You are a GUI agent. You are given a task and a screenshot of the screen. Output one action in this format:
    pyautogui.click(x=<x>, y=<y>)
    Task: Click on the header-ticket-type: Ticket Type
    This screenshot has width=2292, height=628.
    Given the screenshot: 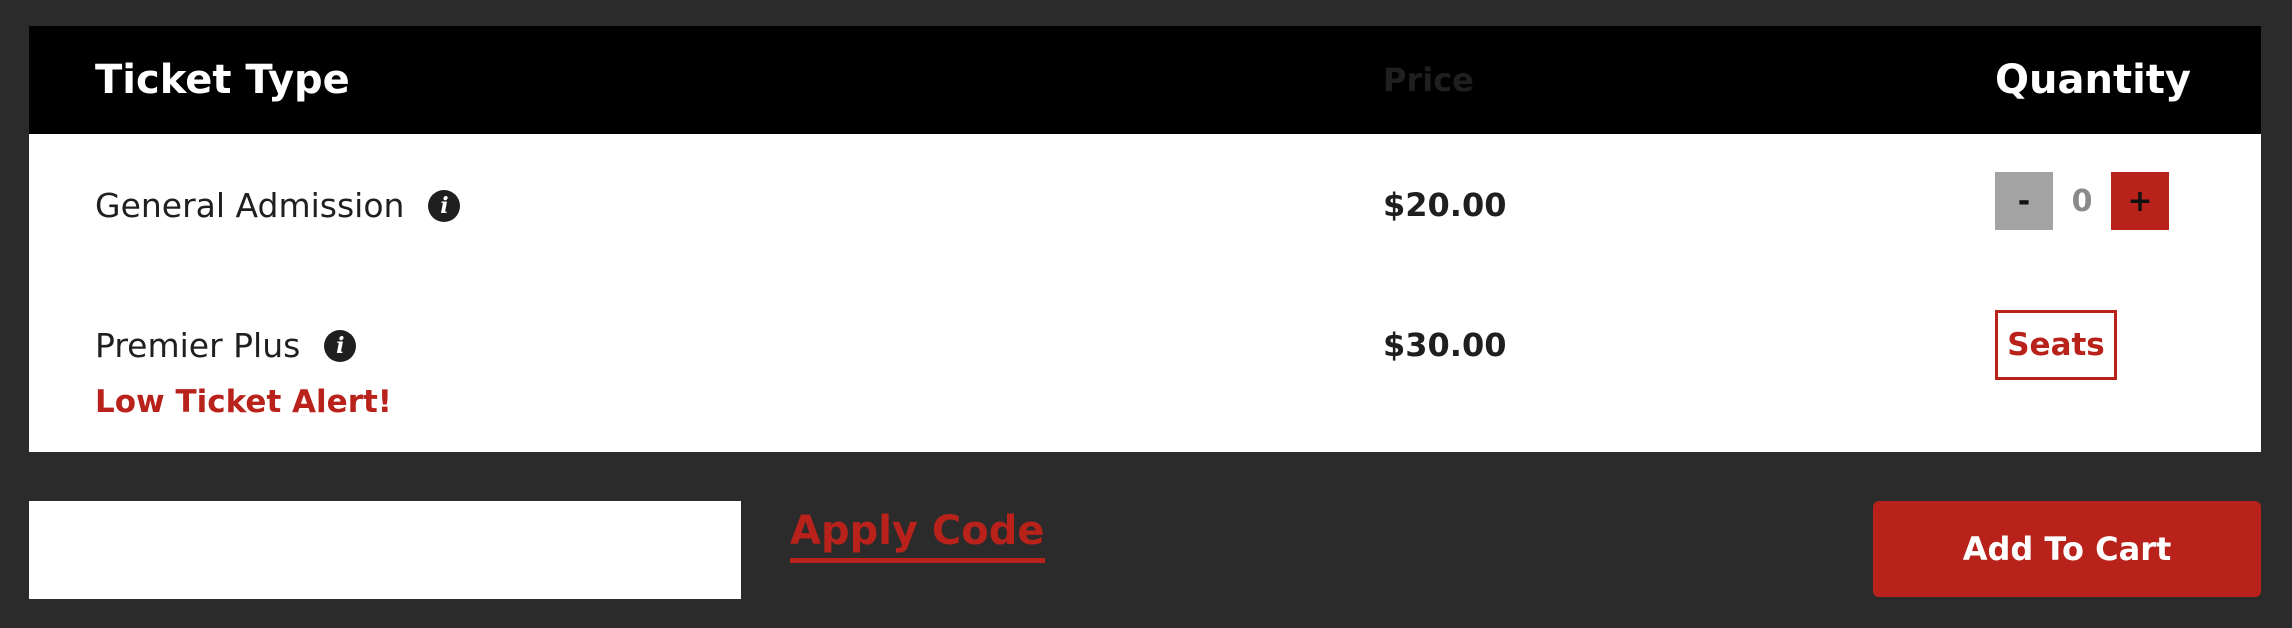 What is the action you would take?
    pyautogui.click(x=222, y=80)
    